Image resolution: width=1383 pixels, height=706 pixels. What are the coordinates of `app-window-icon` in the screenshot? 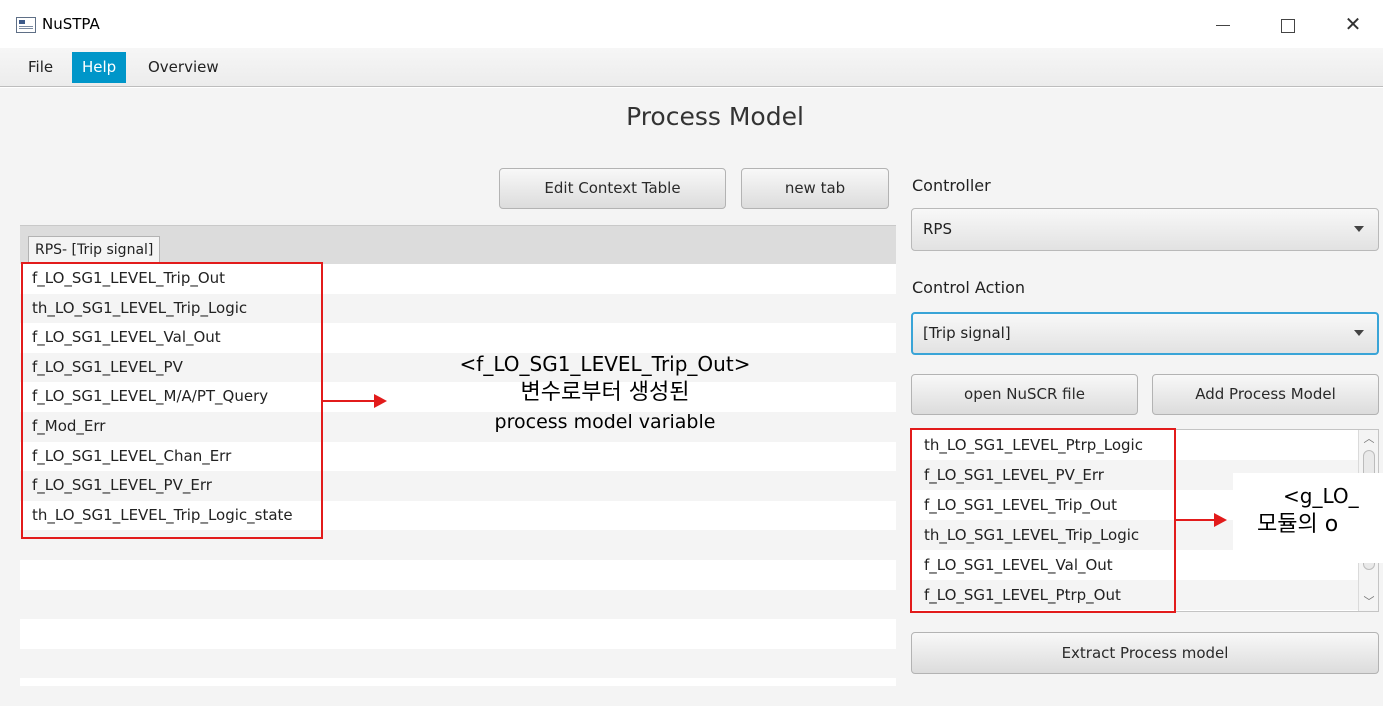 It's located at (26, 25).